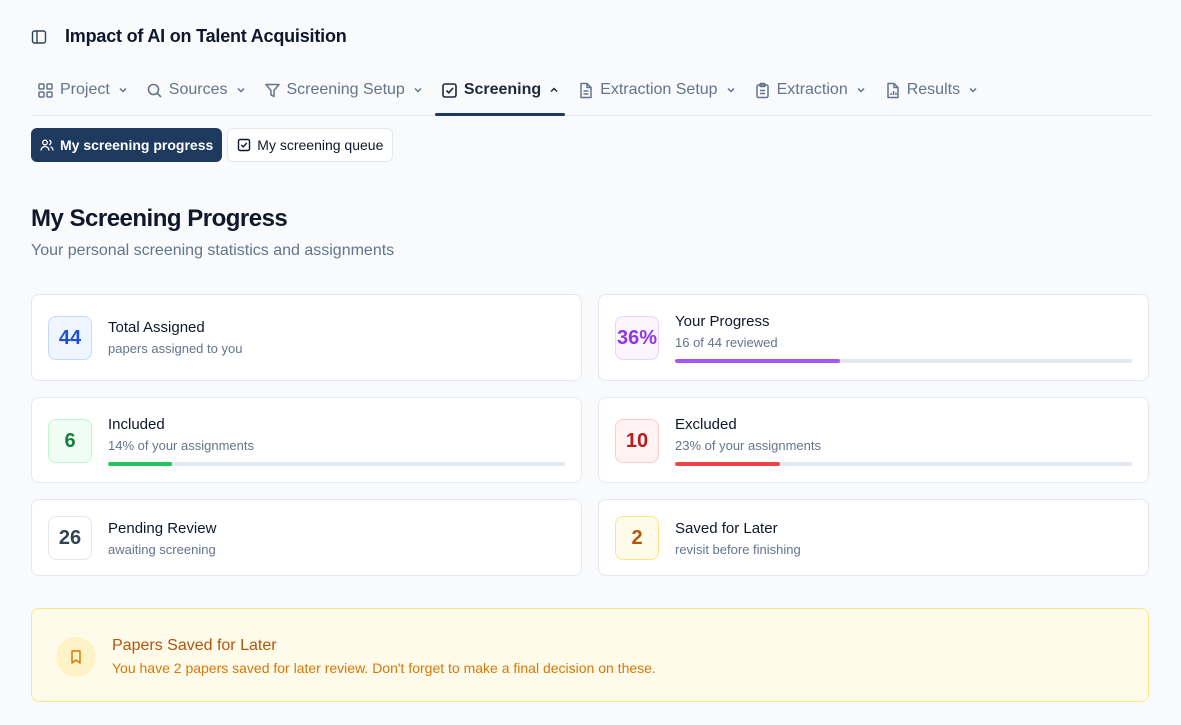 The image size is (1181, 725). I want to click on tab-label: Screening Setup, so click(345, 89).